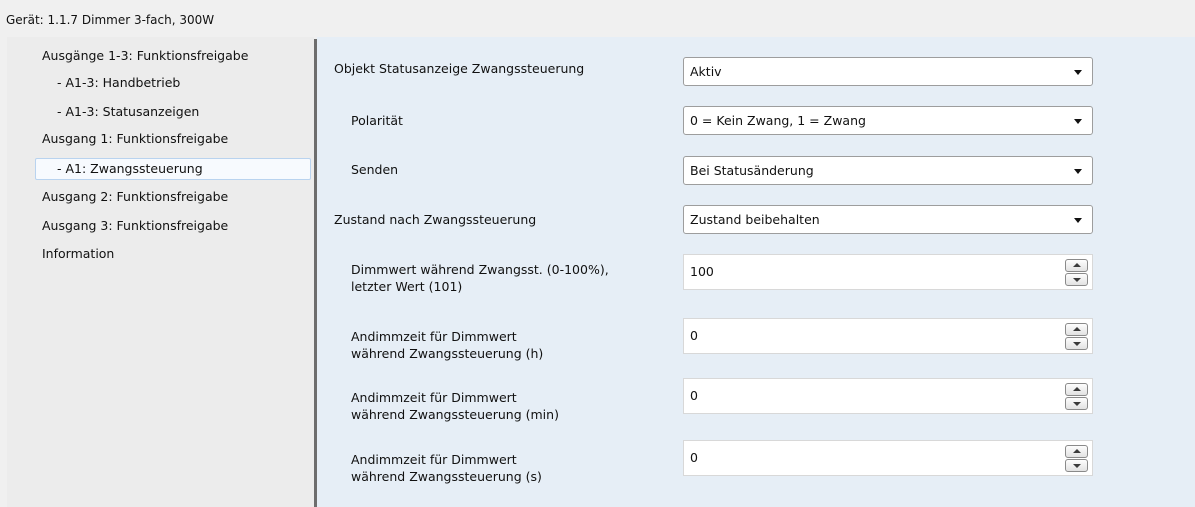  Describe the element at coordinates (407, 286) in the screenshot. I see `dim-value-label-line2: letzter Wert (101)` at that location.